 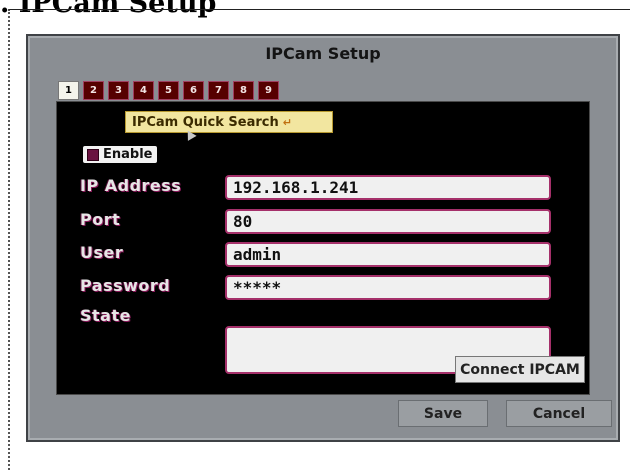 What do you see at coordinates (102, 252) in the screenshot?
I see `user-label: User` at bounding box center [102, 252].